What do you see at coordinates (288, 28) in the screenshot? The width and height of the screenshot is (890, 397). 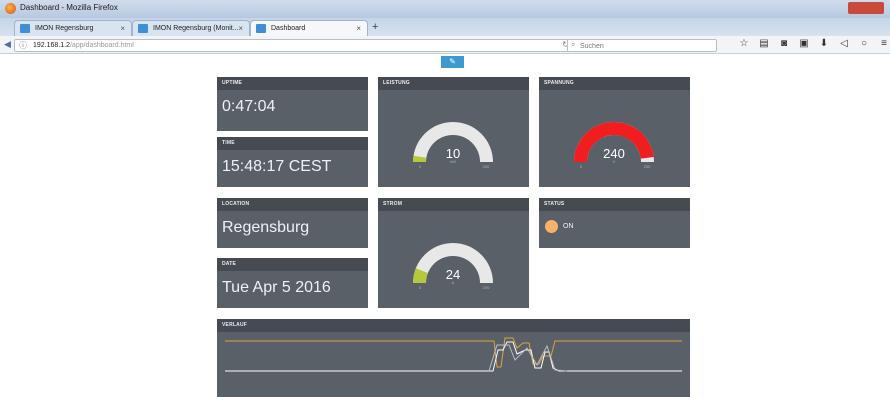 I see `tab-label: Dashboard` at bounding box center [288, 28].